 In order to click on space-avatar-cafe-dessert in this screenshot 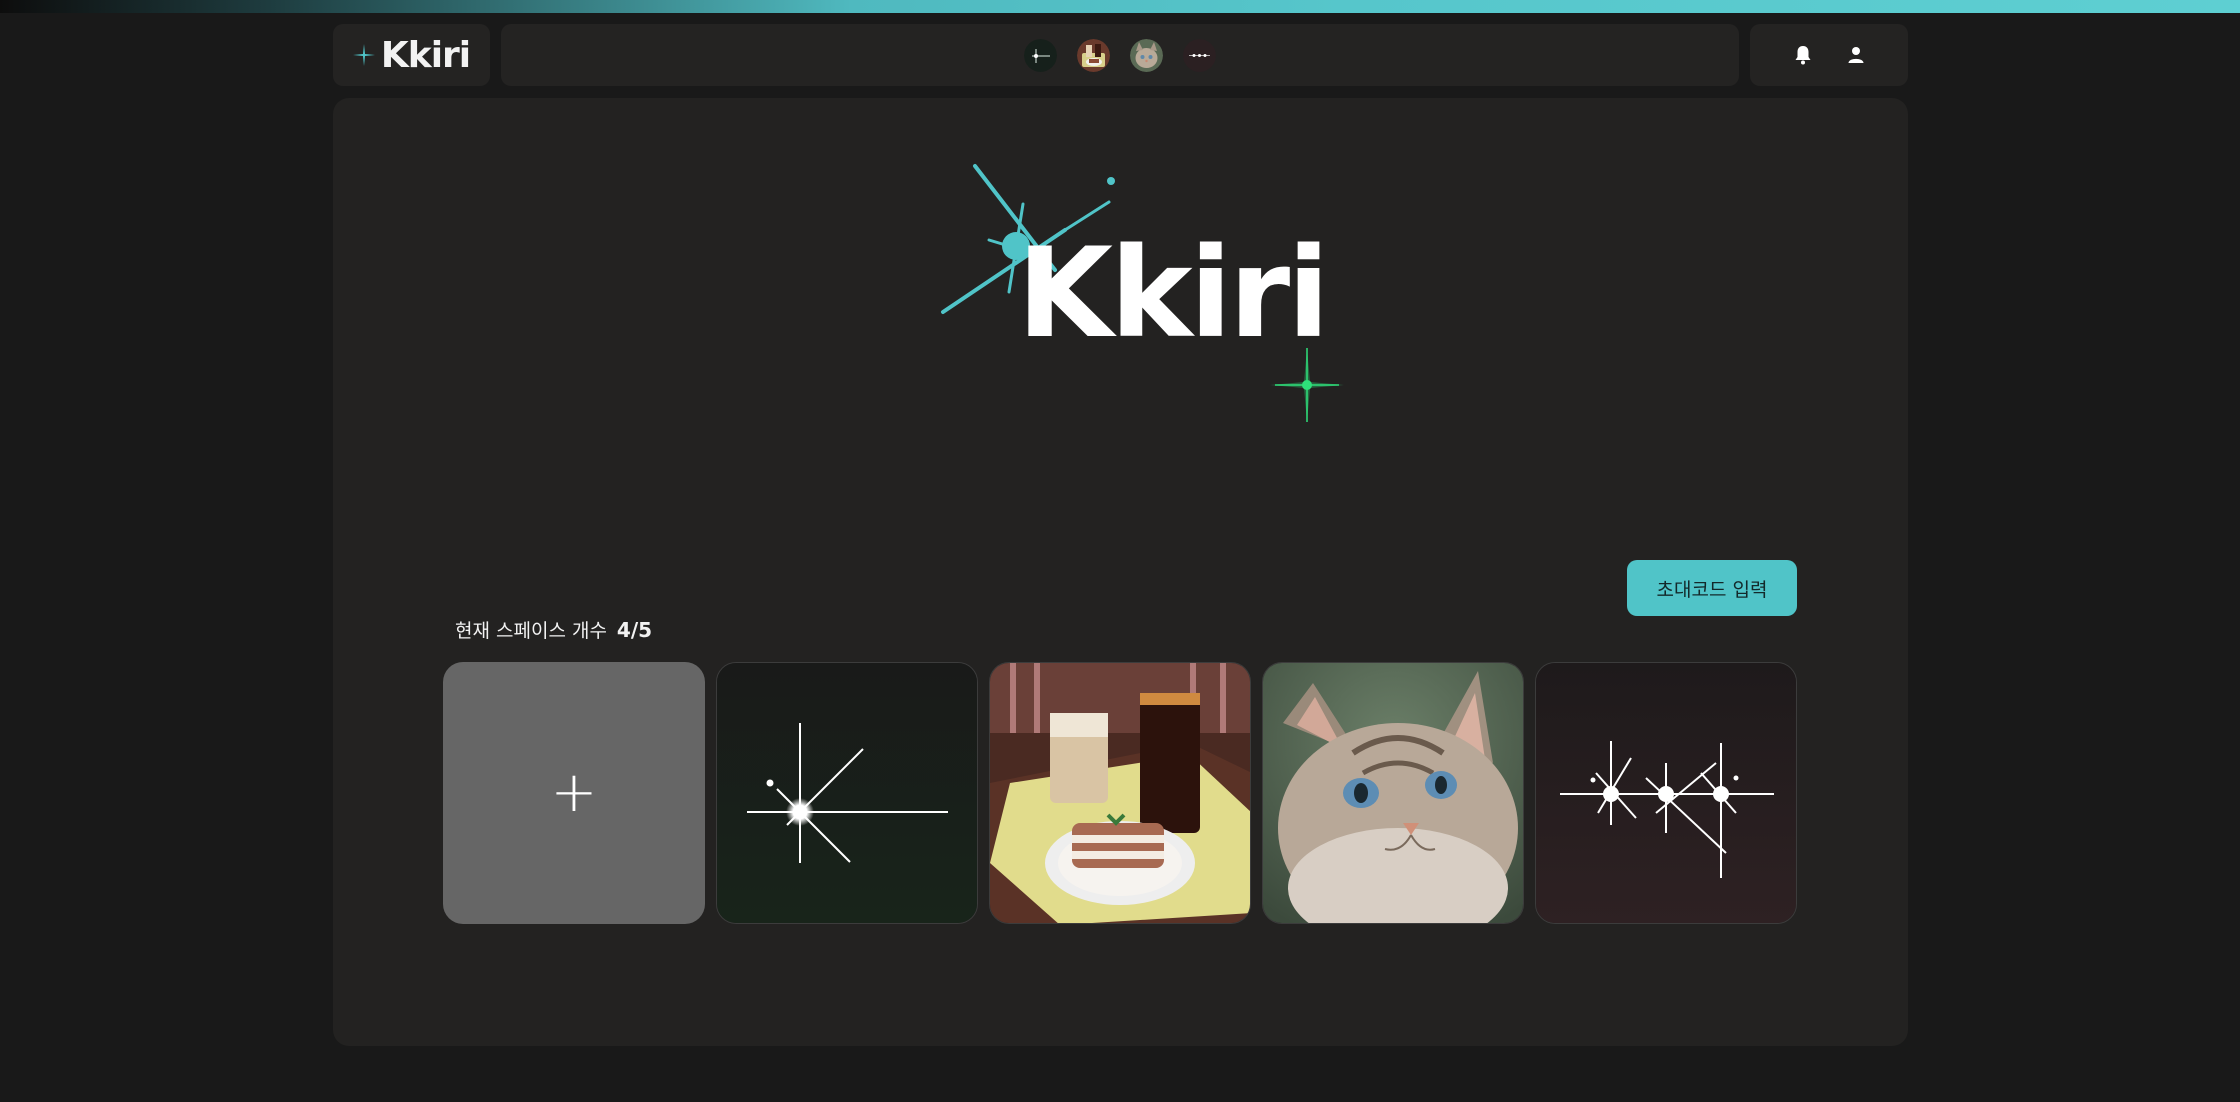, I will do `click(1093, 55)`.